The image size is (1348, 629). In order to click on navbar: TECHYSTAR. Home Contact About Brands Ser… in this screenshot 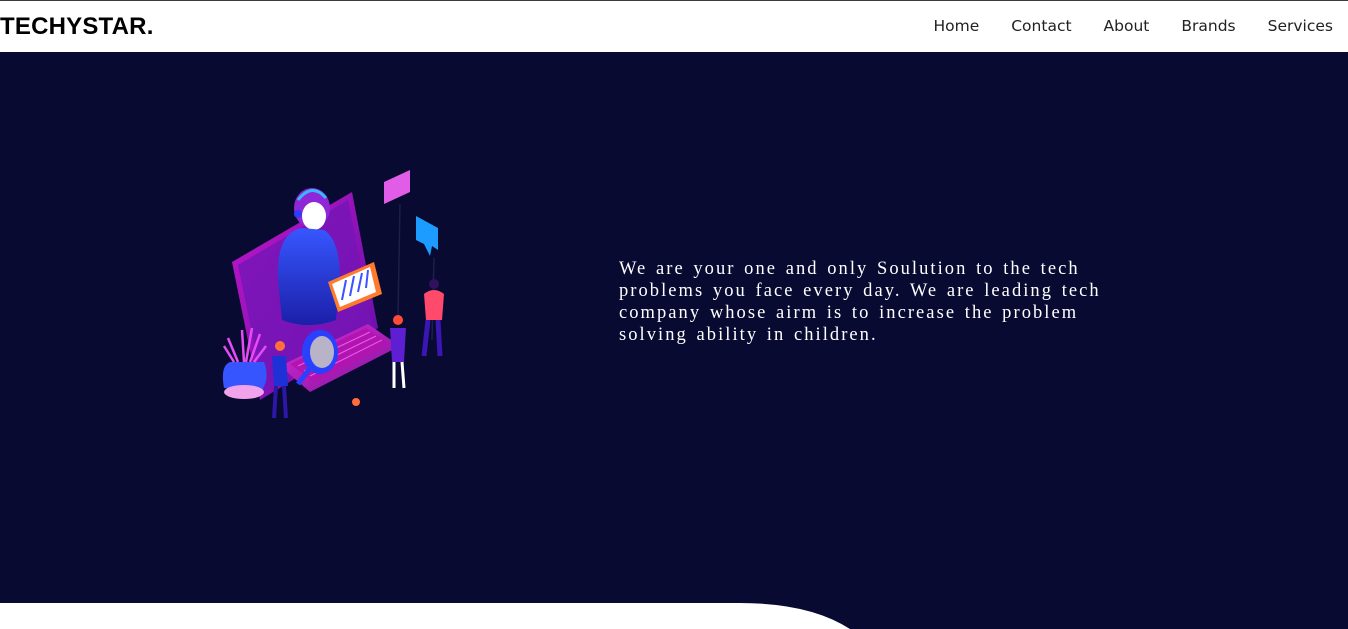, I will do `click(674, 26)`.